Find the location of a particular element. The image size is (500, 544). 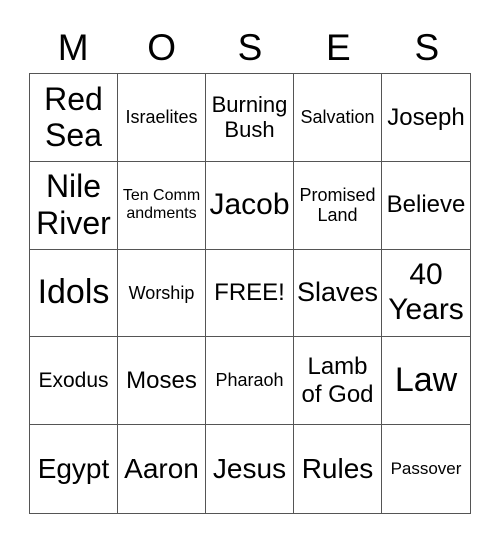

bingo-cell: Aaron is located at coordinates (162, 469).